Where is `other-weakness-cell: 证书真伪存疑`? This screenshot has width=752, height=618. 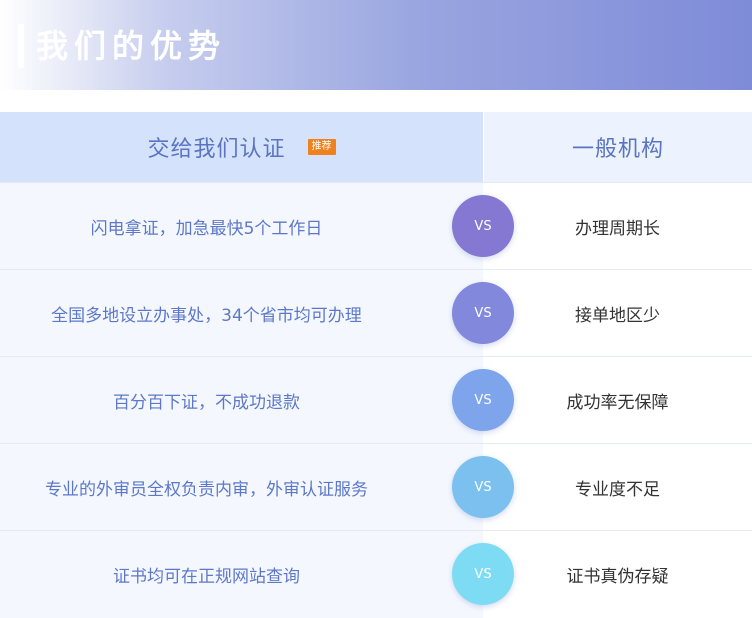
other-weakness-cell: 证书真伪存疑 is located at coordinates (617, 574).